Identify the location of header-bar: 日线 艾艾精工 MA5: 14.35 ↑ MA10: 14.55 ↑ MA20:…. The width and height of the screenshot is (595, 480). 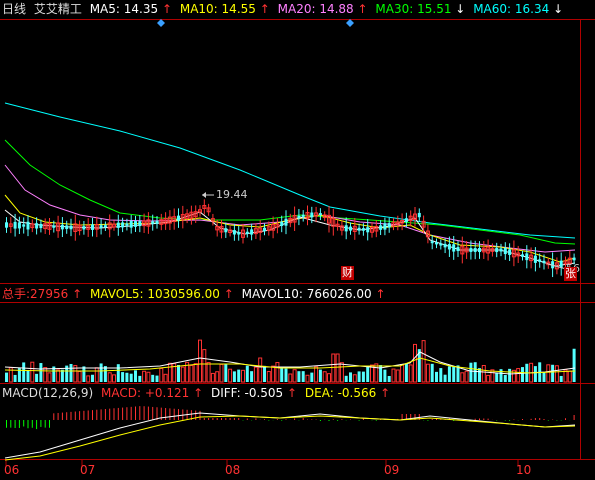
(282, 9).